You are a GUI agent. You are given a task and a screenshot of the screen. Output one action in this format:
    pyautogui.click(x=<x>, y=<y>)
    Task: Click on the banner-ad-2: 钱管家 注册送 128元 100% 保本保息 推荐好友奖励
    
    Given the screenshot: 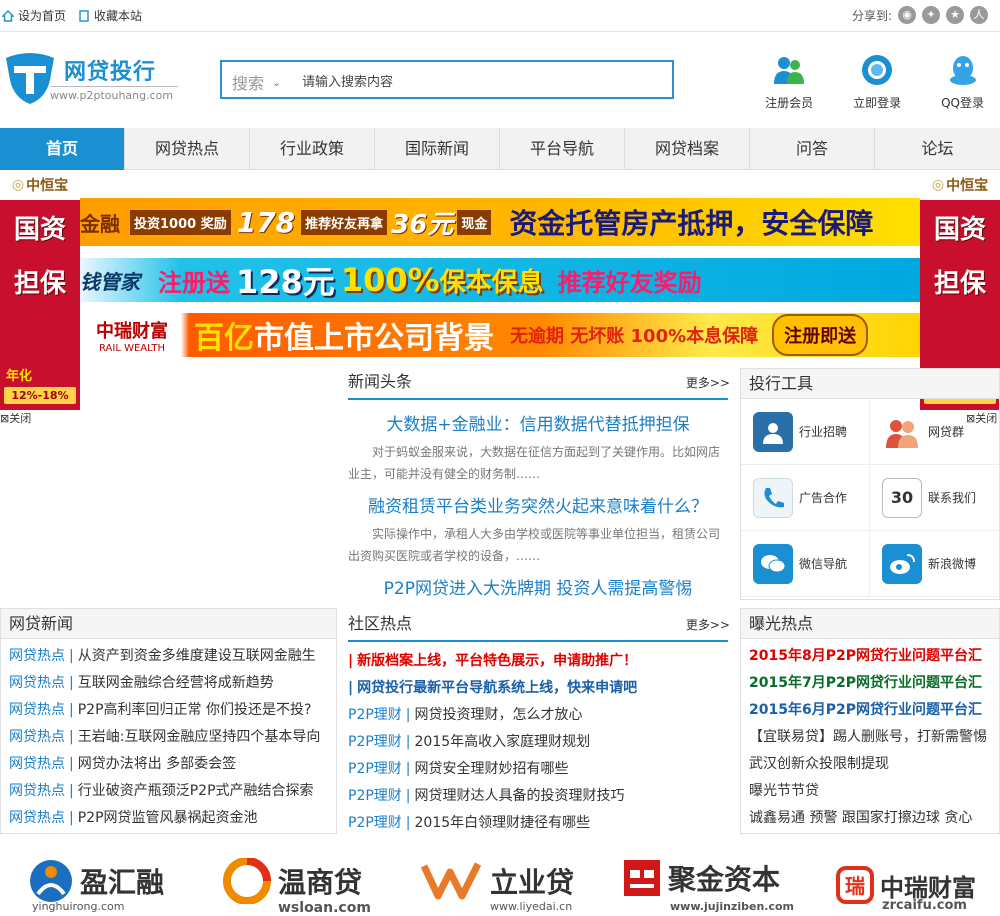 What is the action you would take?
    pyautogui.click(x=500, y=280)
    